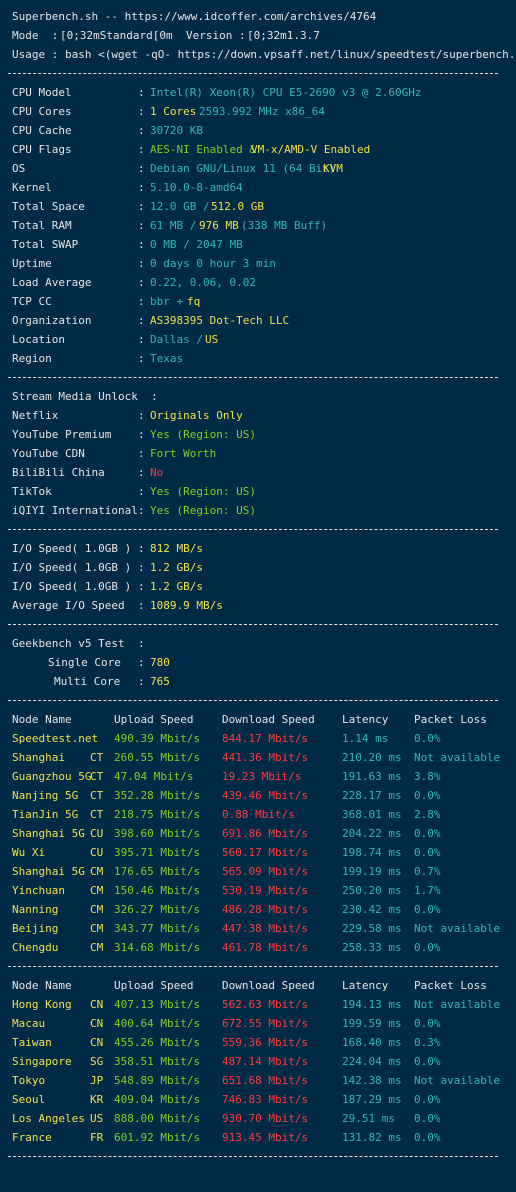 Image resolution: width=516 pixels, height=1192 pixels. I want to click on sysinfo-uptime: Uptime : 0 days 0 hour 3 min, so click(258, 263).